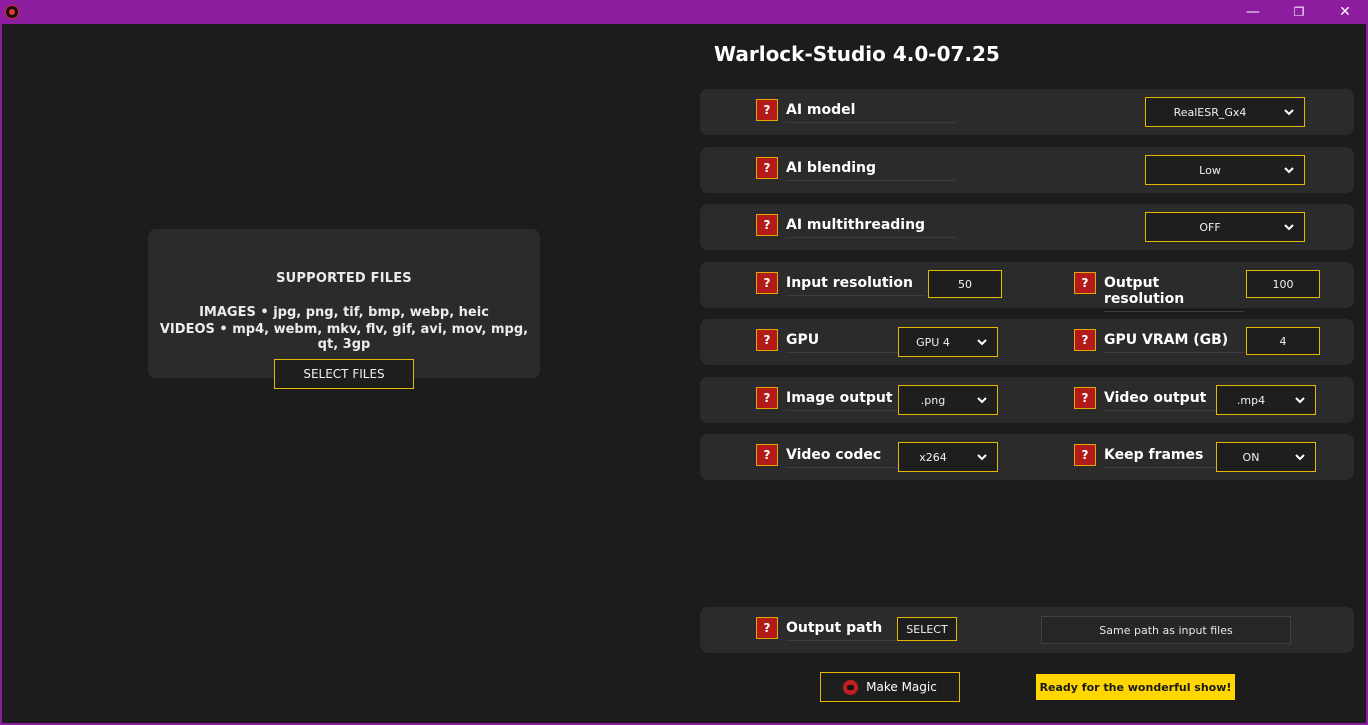 The width and height of the screenshot is (1368, 725). I want to click on video-output-value: .mp4, so click(1251, 400).